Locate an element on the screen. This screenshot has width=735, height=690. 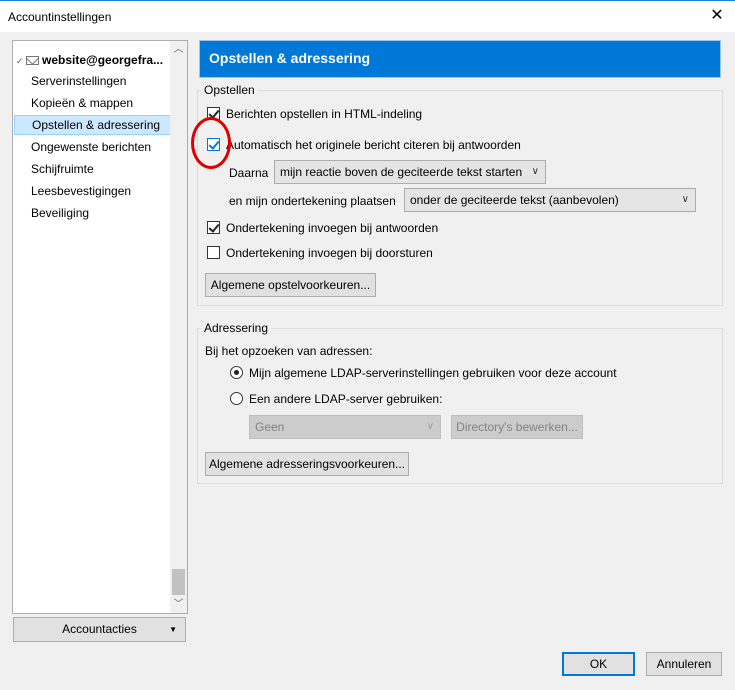
ldap-server-select: Geen ∨ is located at coordinates (345, 427).